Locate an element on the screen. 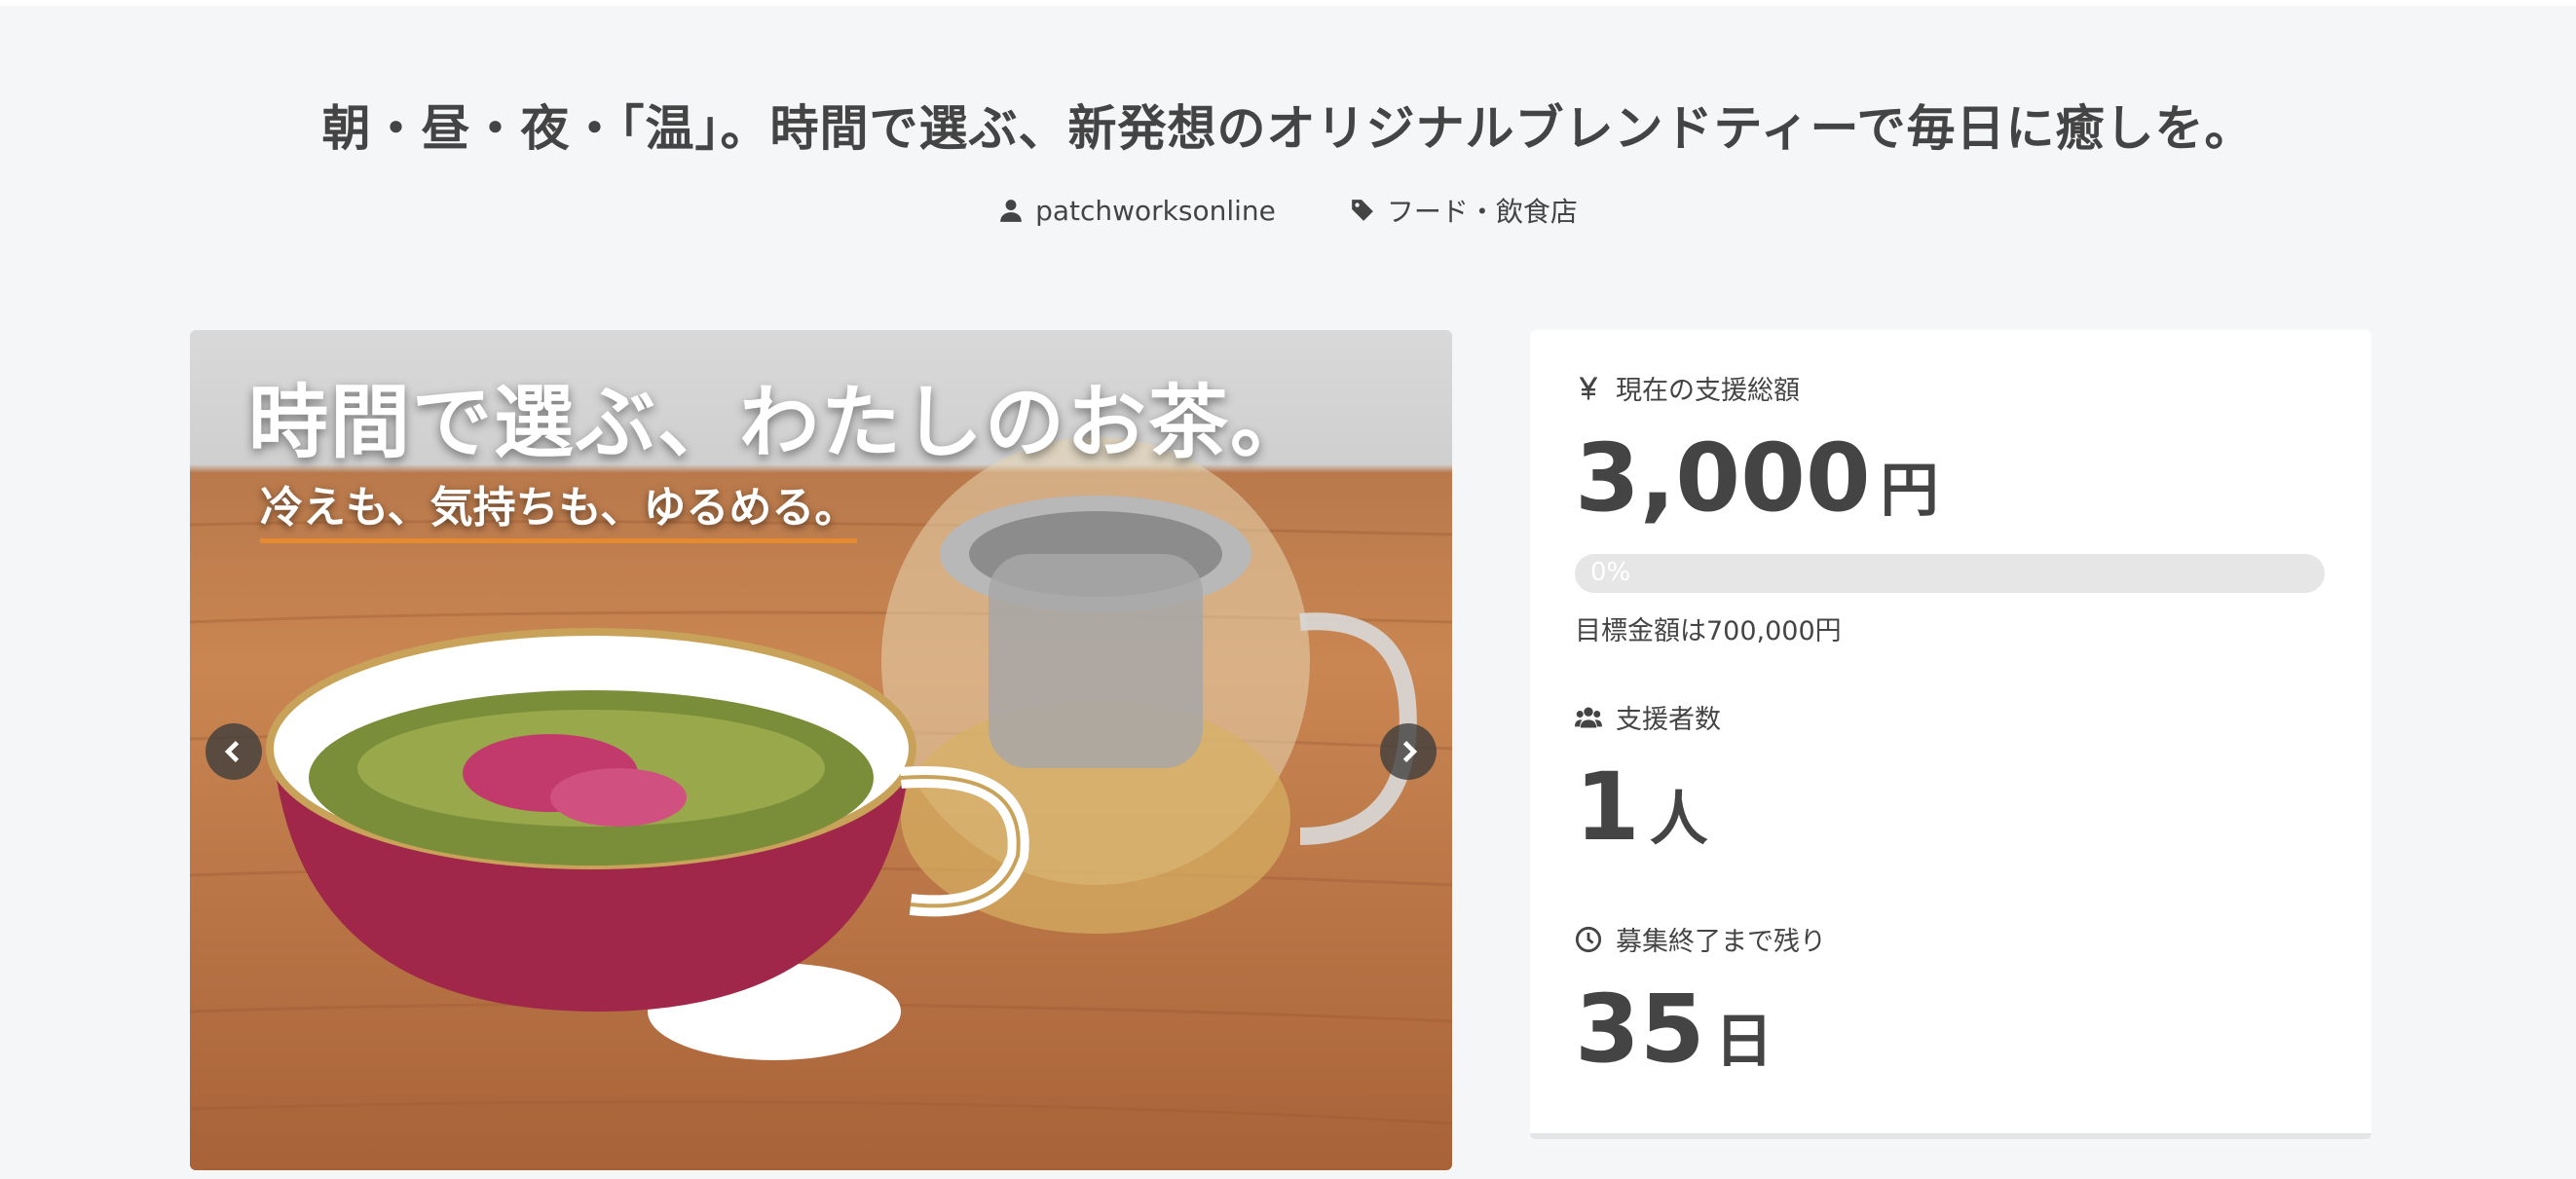 The height and width of the screenshot is (1179, 2576). remaining-value: 35 is located at coordinates (1640, 1029).